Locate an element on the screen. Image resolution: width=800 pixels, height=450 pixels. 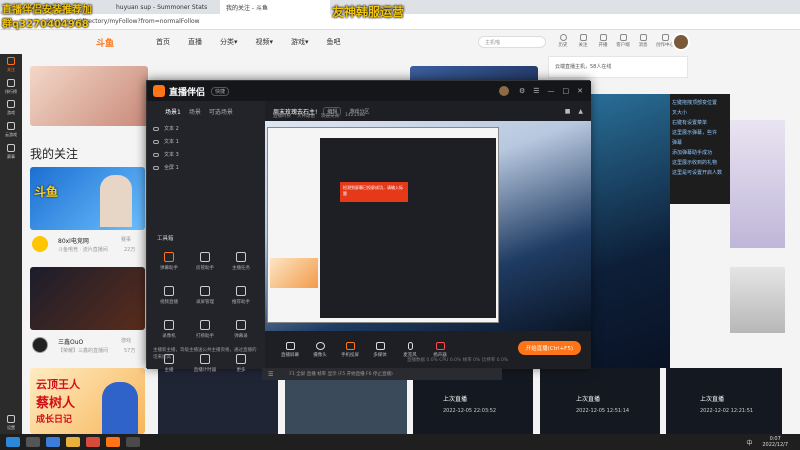
settings-icon: ⚙ is located at coordinates (522, 91).